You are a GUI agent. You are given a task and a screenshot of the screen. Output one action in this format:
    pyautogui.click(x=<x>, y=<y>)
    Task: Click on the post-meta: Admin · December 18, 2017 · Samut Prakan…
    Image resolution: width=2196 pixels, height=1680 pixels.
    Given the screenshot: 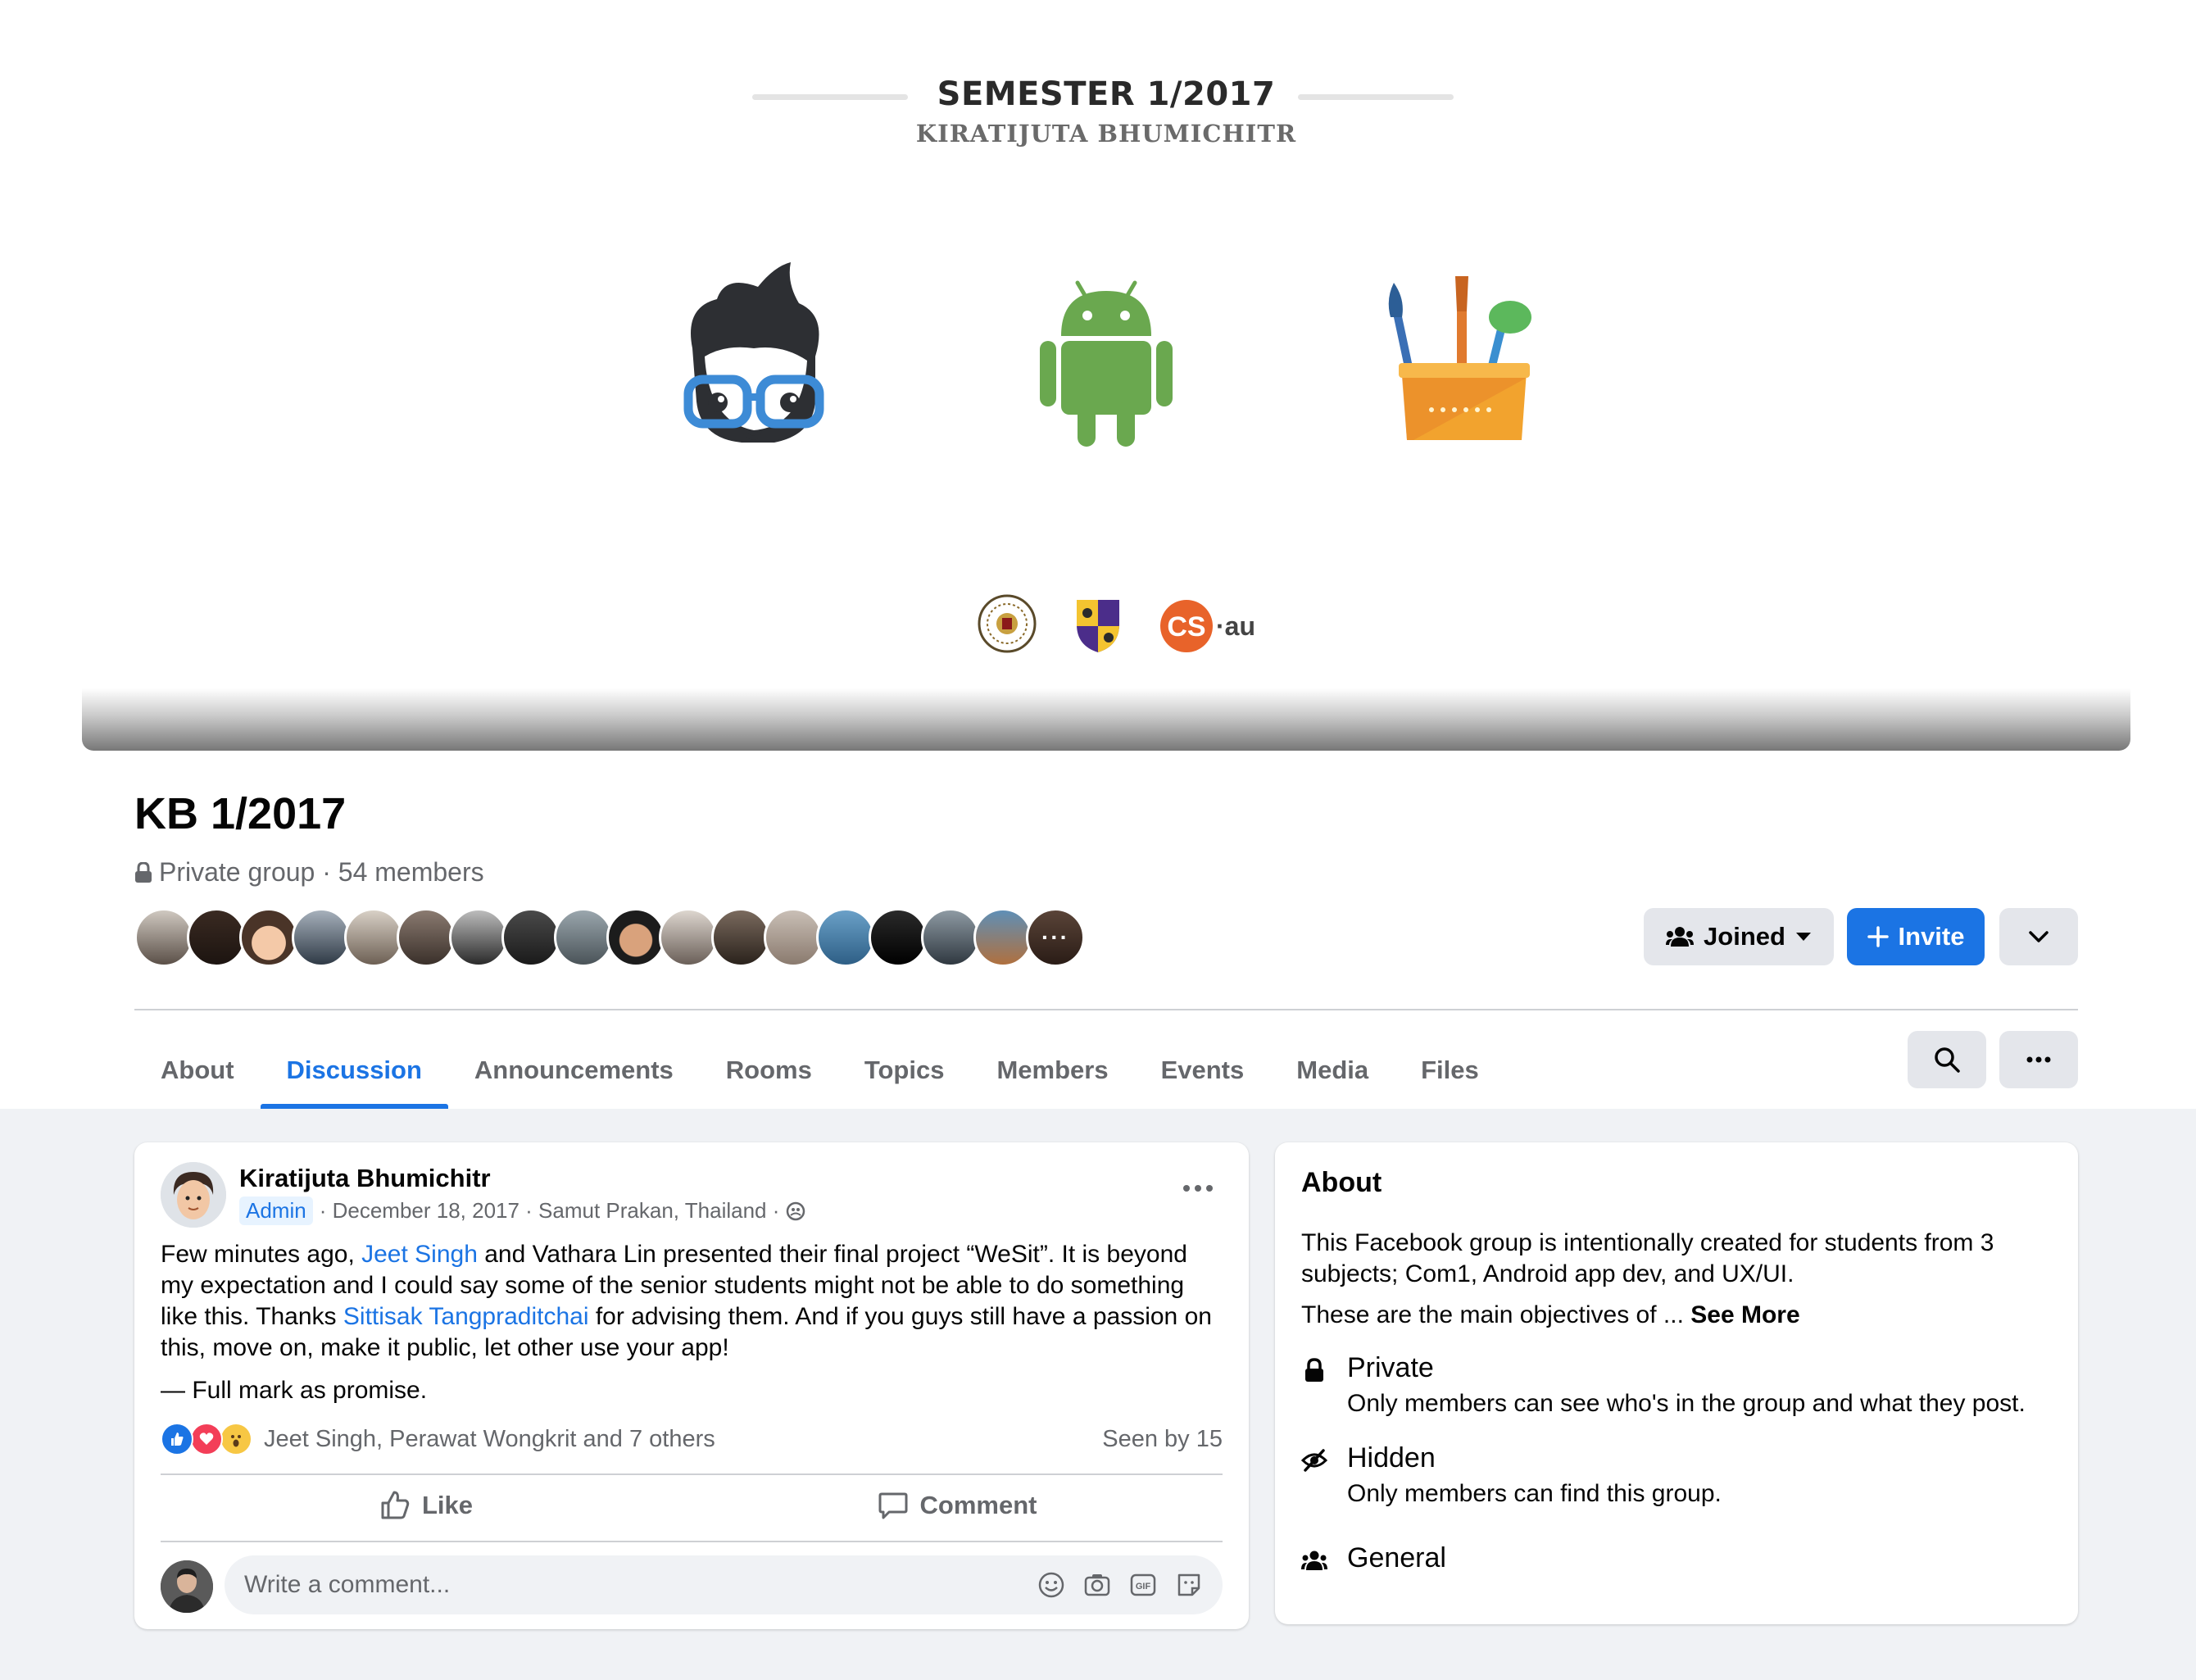 What is the action you would take?
    pyautogui.click(x=522, y=1210)
    